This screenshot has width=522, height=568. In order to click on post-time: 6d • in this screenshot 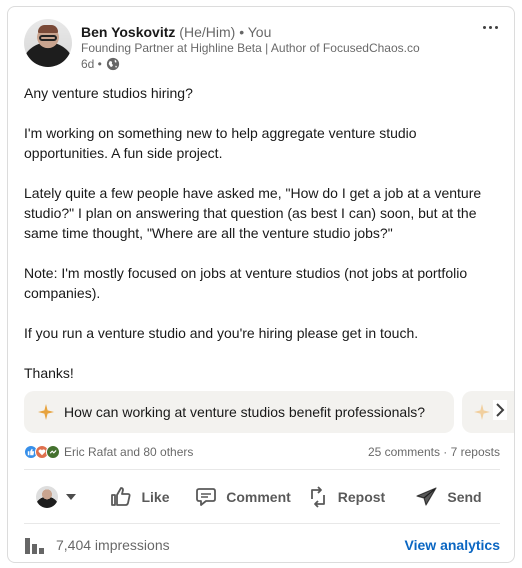, I will do `click(91, 64)`.